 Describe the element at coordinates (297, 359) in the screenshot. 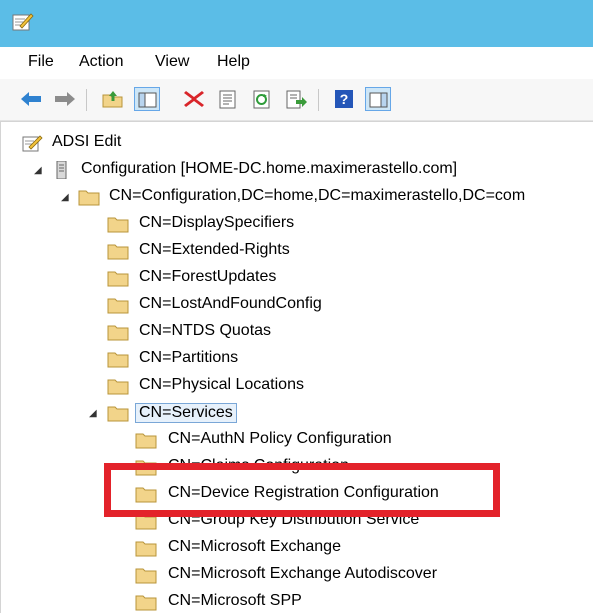

I see `tree-item: CN=Partitions` at that location.